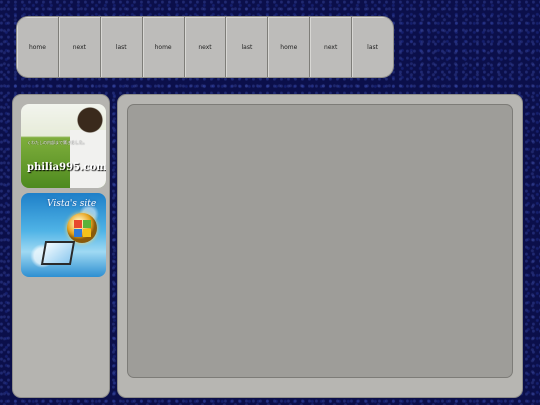 Image resolution: width=540 pixels, height=405 pixels. Describe the element at coordinates (63, 235) in the screenshot. I see `vista-banner: Vista's site` at that location.